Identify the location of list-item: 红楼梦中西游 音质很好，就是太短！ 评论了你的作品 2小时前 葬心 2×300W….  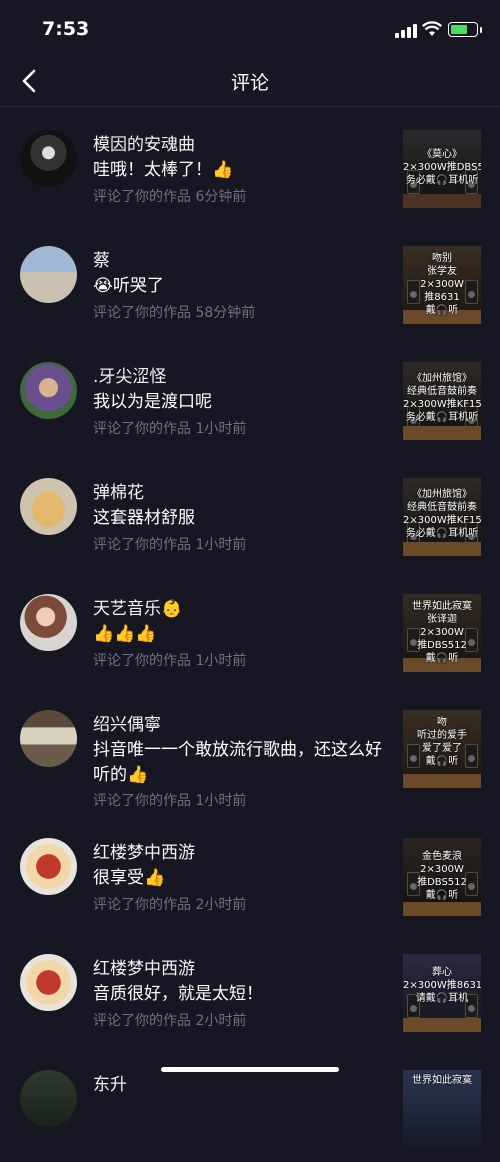
(250, 988).